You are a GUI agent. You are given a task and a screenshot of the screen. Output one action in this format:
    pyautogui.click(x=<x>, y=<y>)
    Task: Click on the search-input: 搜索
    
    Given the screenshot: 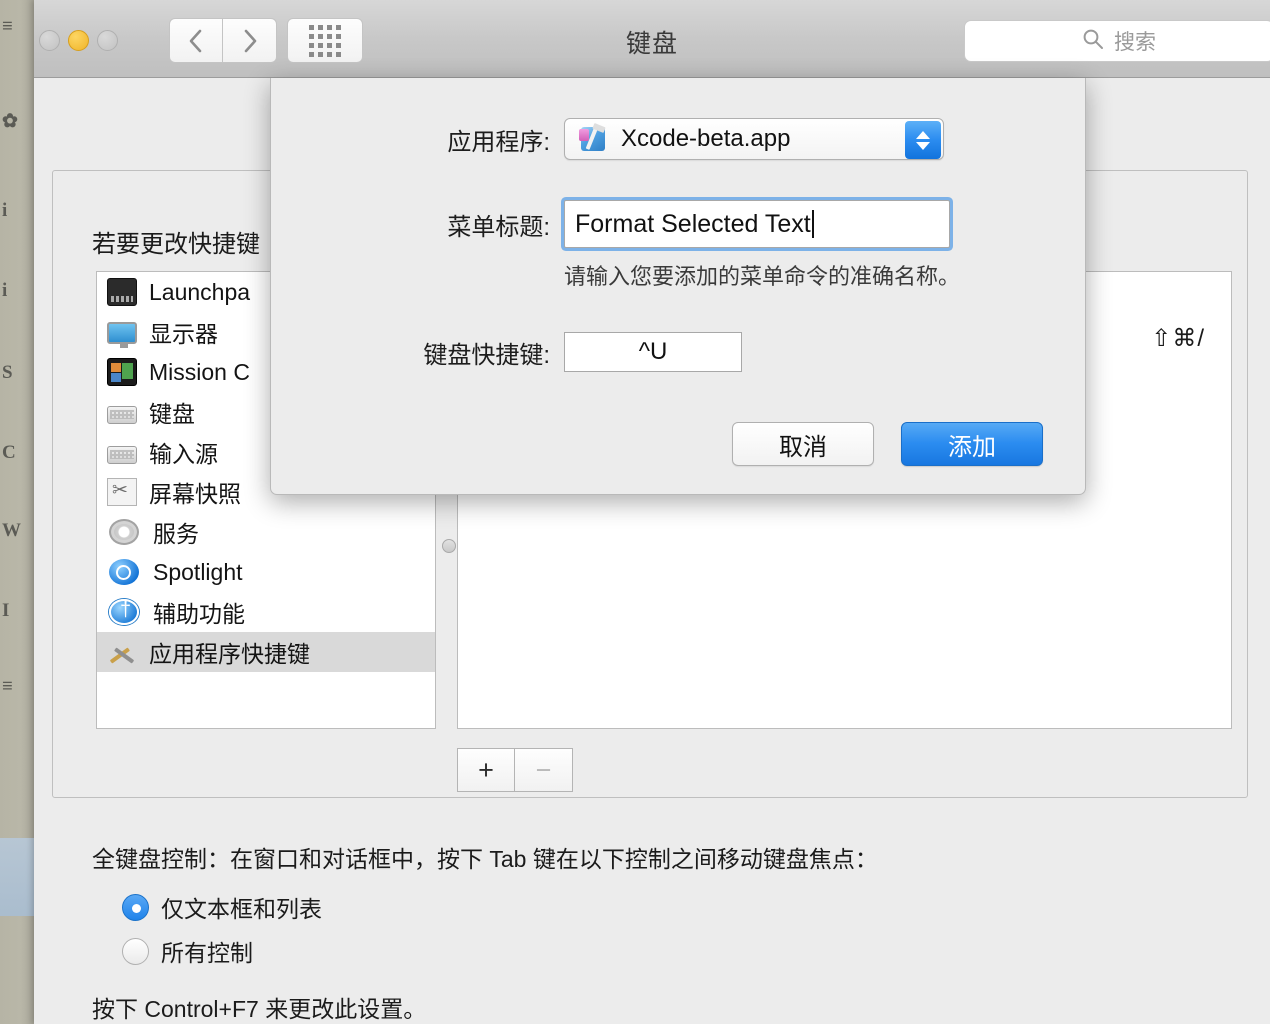 What is the action you would take?
    pyautogui.click(x=1117, y=41)
    